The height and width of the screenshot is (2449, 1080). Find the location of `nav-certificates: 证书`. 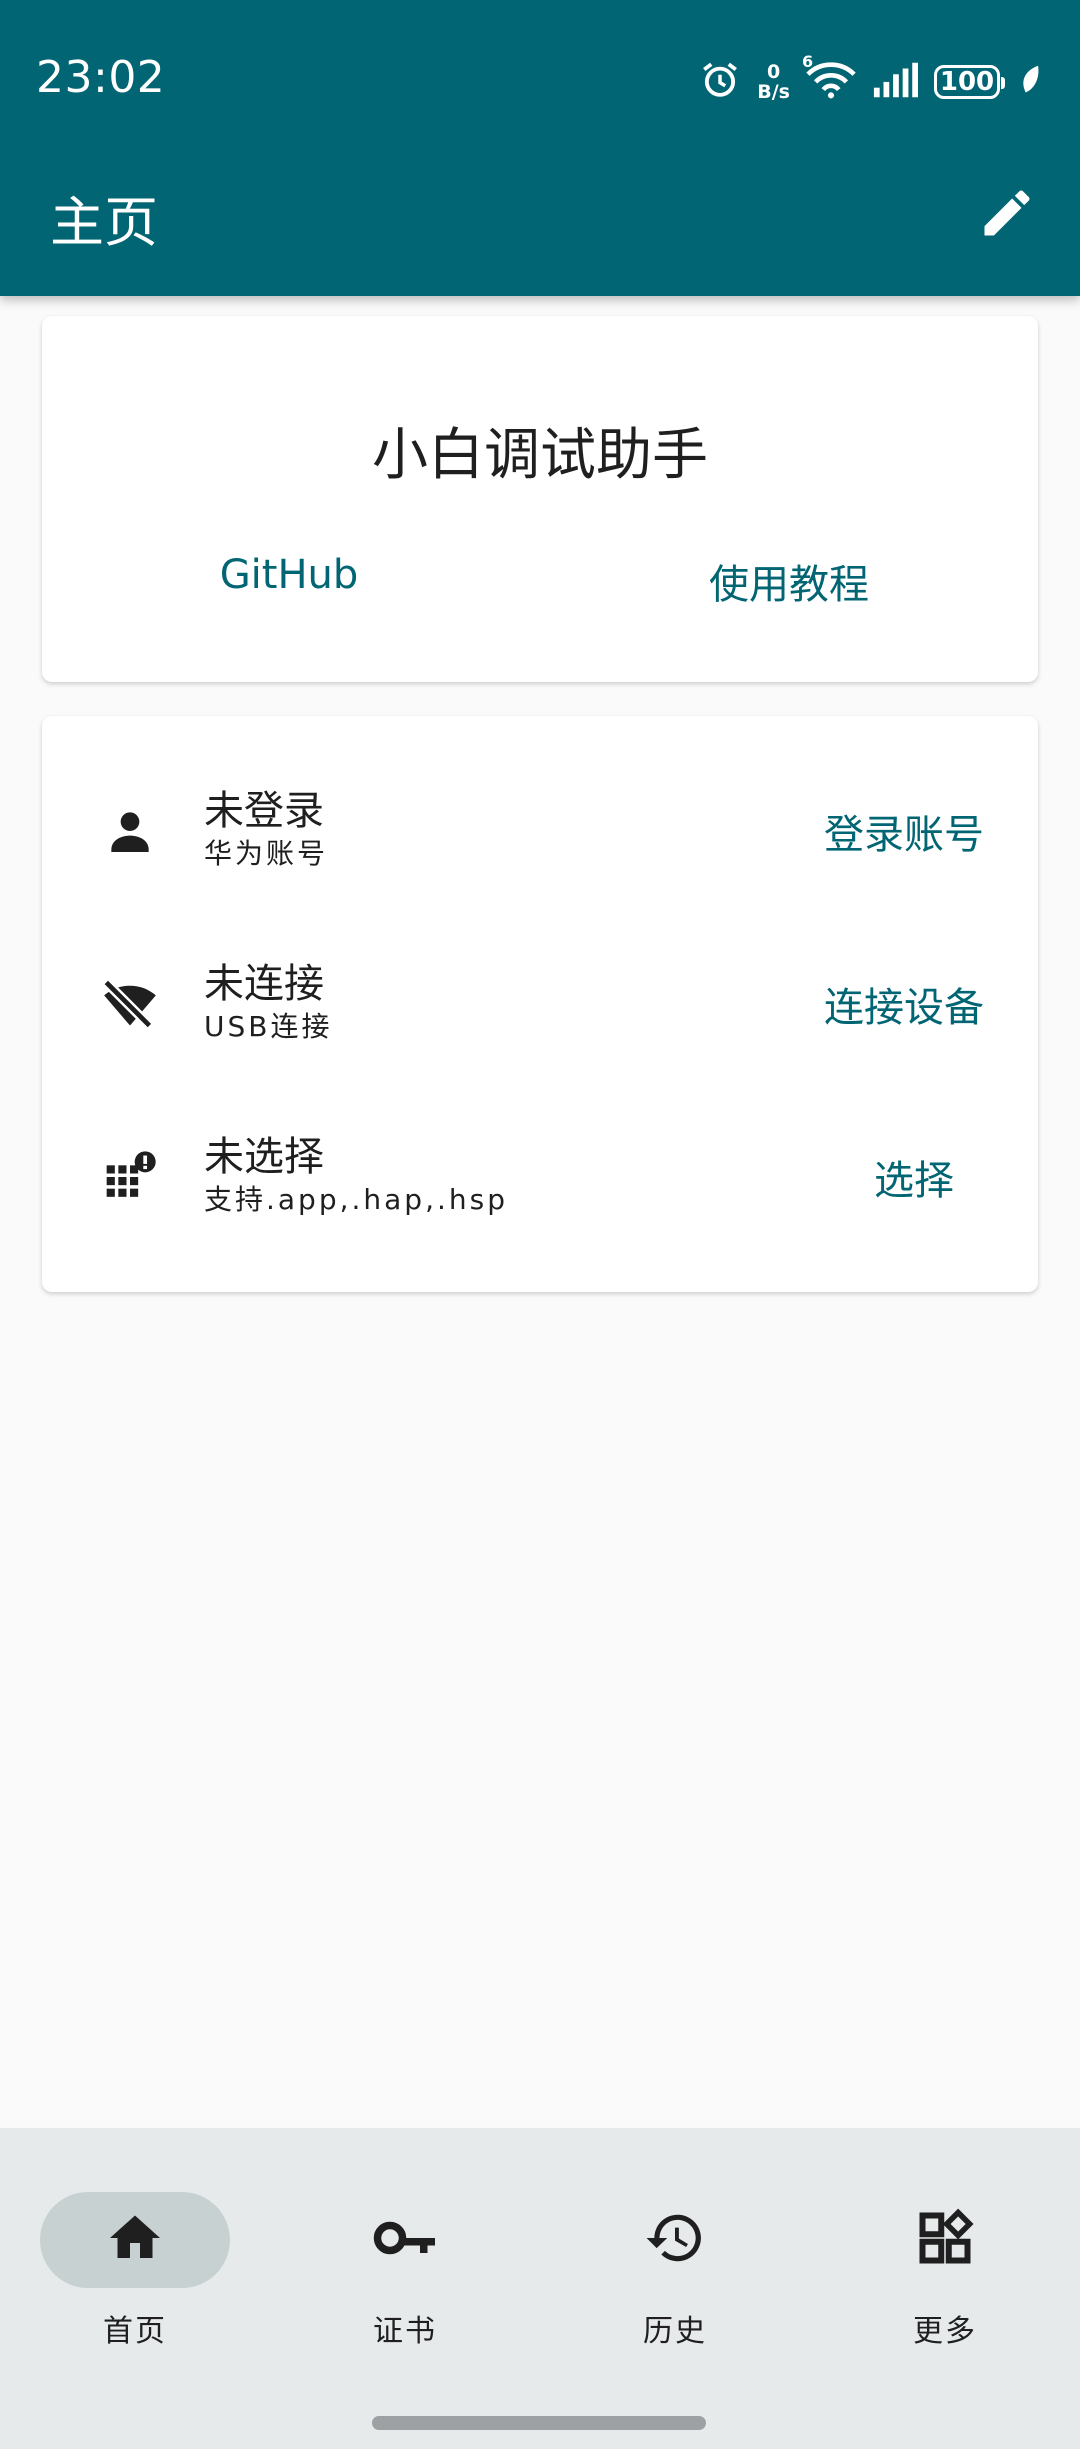

nav-certificates: 证书 is located at coordinates (405, 2261).